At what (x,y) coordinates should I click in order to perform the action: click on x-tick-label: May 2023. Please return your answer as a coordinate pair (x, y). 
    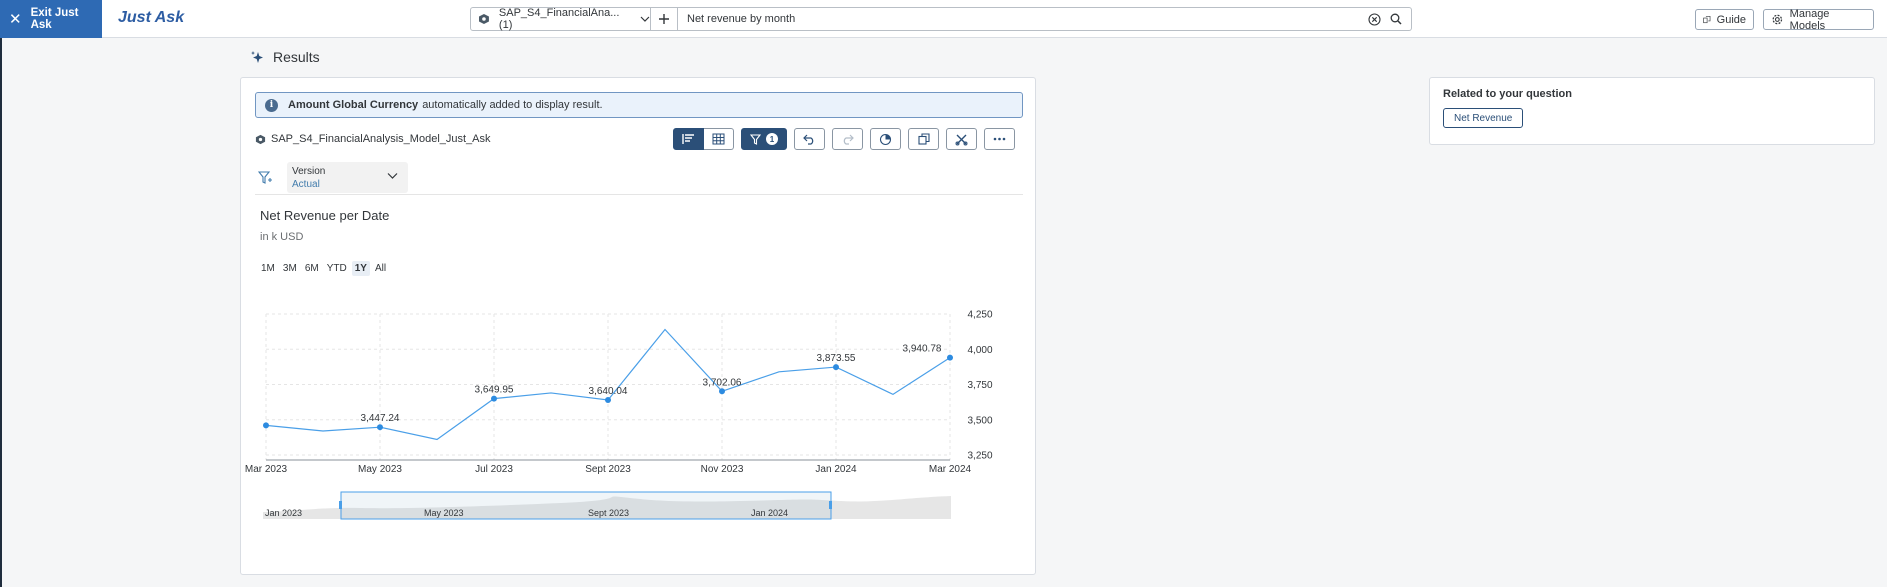
    Looking at the image, I should click on (380, 469).